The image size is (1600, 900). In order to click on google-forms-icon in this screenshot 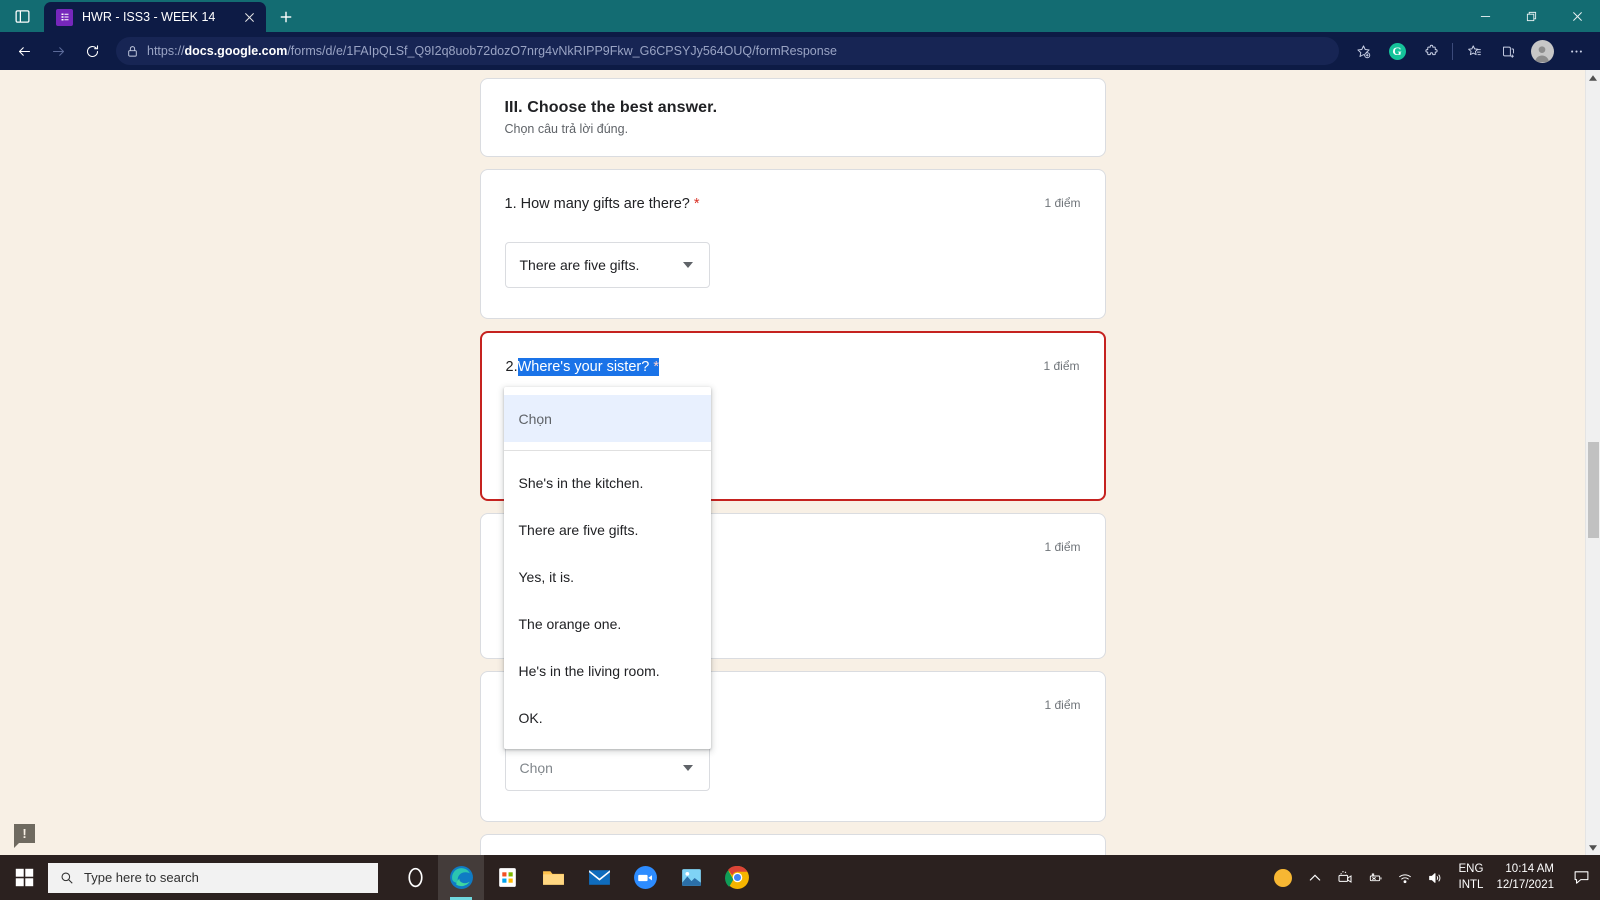, I will do `click(64, 17)`.